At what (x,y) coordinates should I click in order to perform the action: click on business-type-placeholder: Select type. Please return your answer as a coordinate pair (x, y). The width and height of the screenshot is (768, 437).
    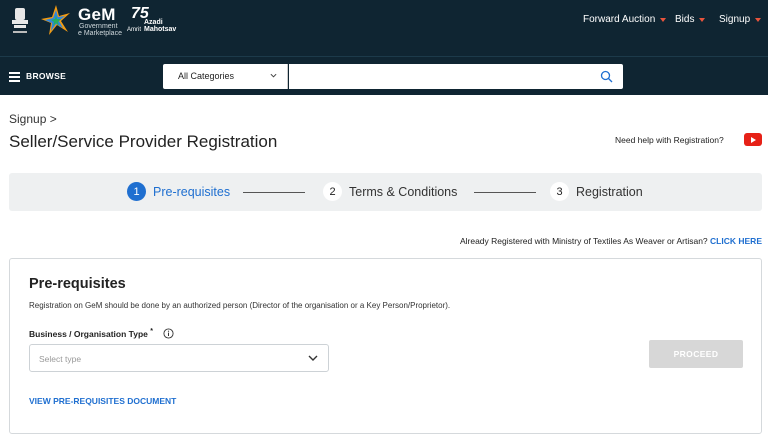
    Looking at the image, I should click on (60, 359).